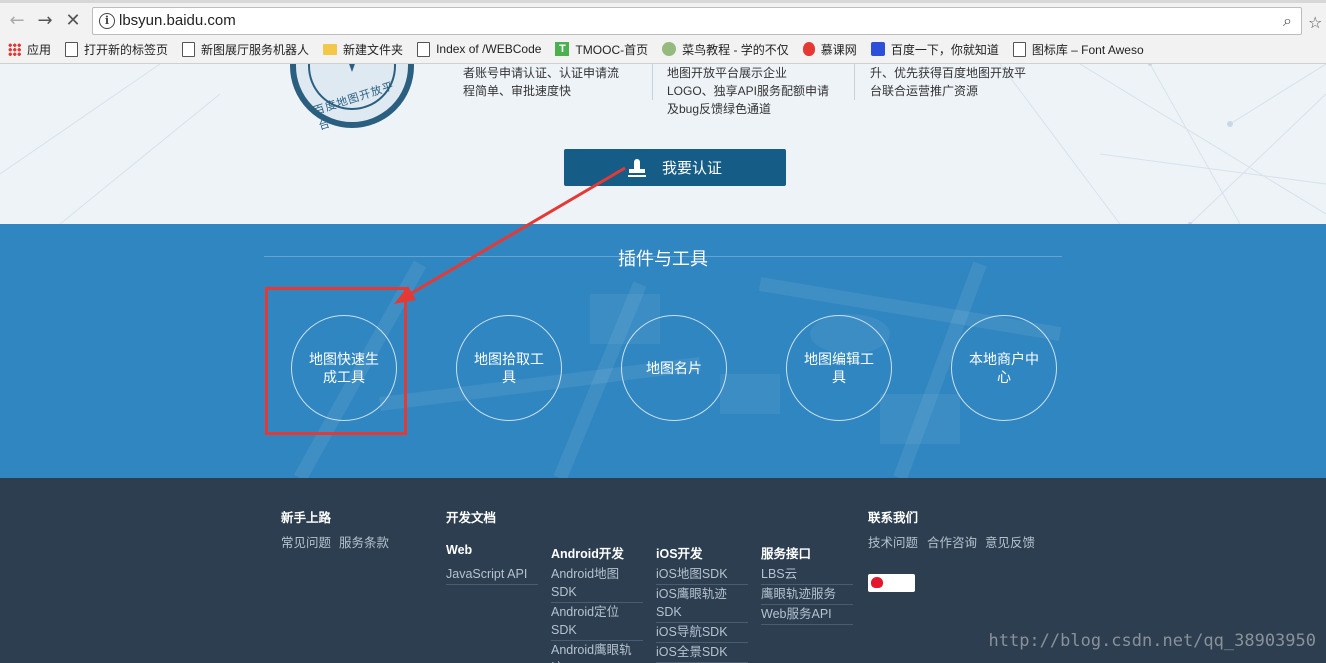  I want to click on runoob-icon, so click(669, 49).